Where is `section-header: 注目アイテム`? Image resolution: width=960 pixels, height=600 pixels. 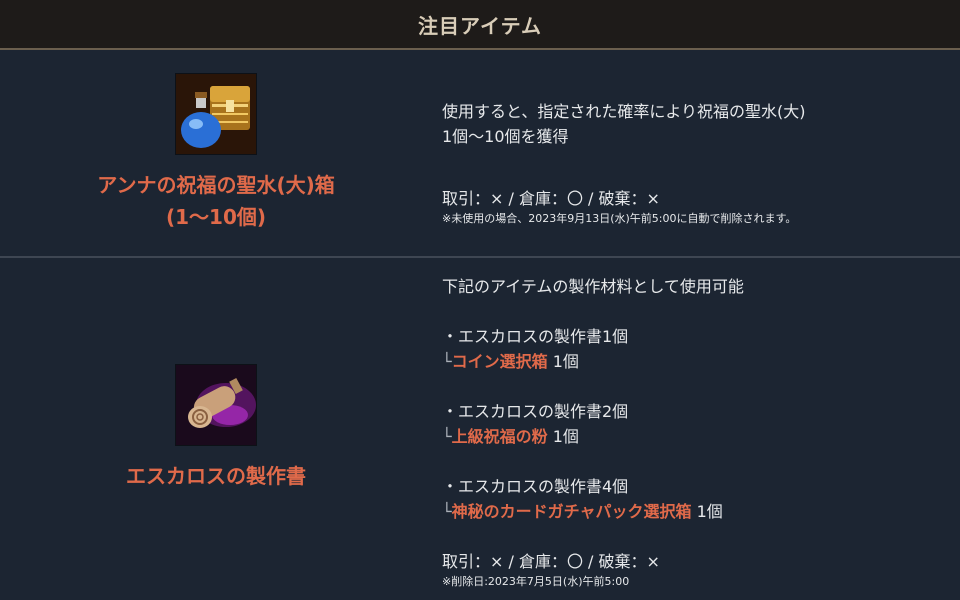
section-header: 注目アイテム is located at coordinates (480, 25).